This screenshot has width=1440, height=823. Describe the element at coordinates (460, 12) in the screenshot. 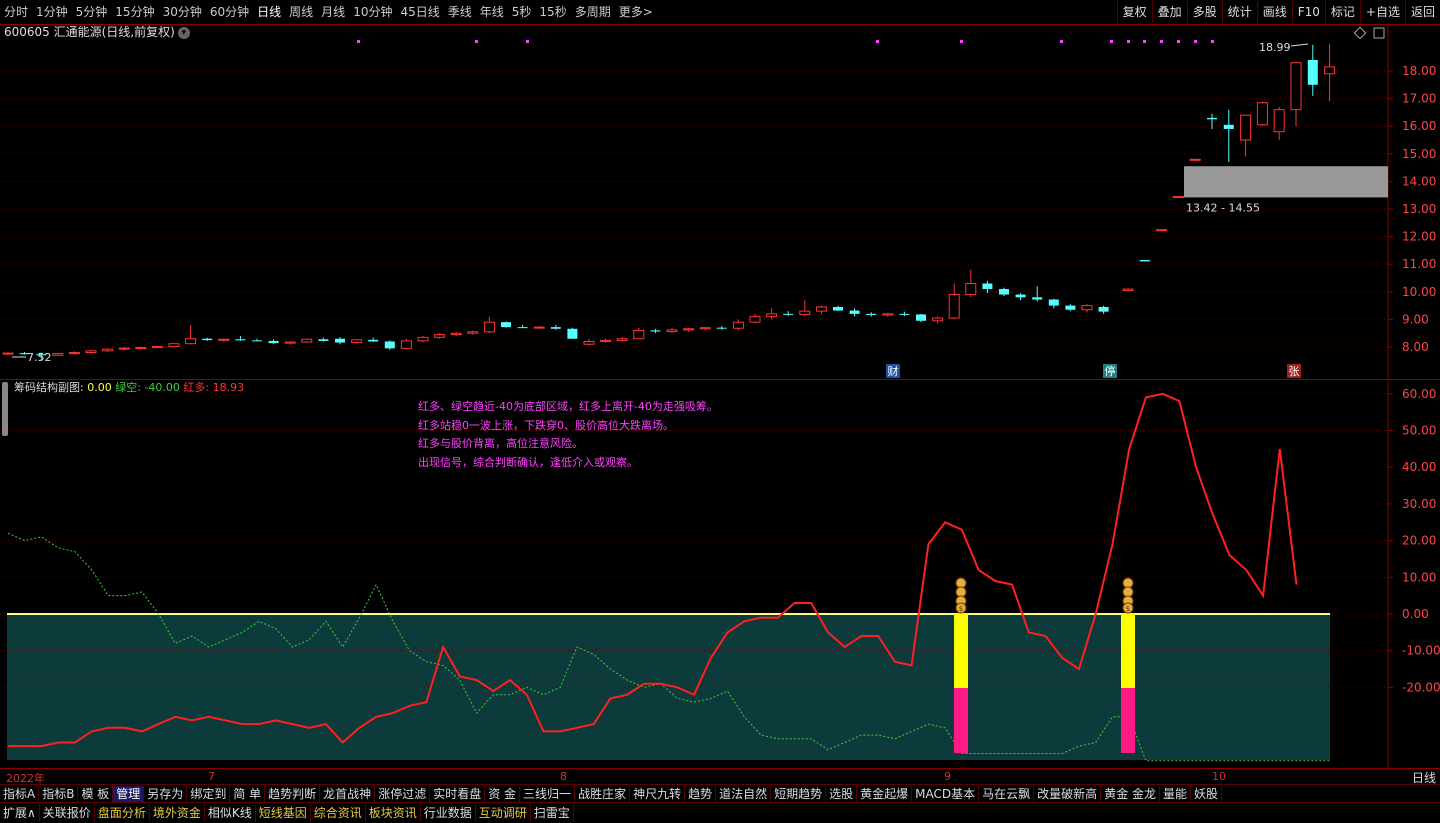

I see `period-tab: 季线` at that location.